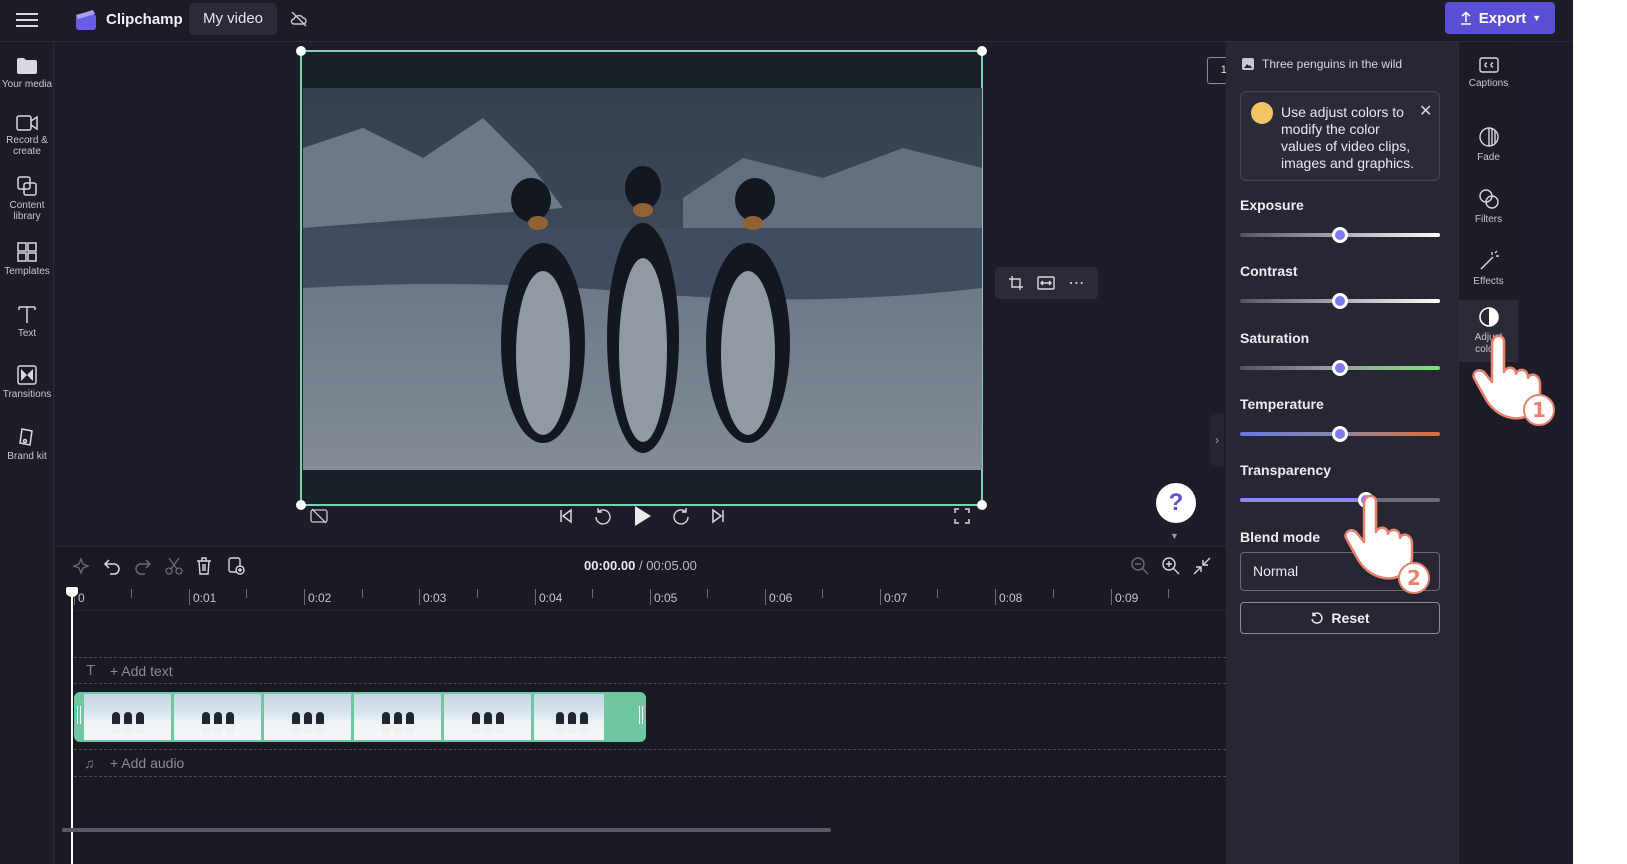 This screenshot has height=864, width=1627. Describe the element at coordinates (1286, 470) in the screenshot. I see `transparency-label: Transparency` at that location.